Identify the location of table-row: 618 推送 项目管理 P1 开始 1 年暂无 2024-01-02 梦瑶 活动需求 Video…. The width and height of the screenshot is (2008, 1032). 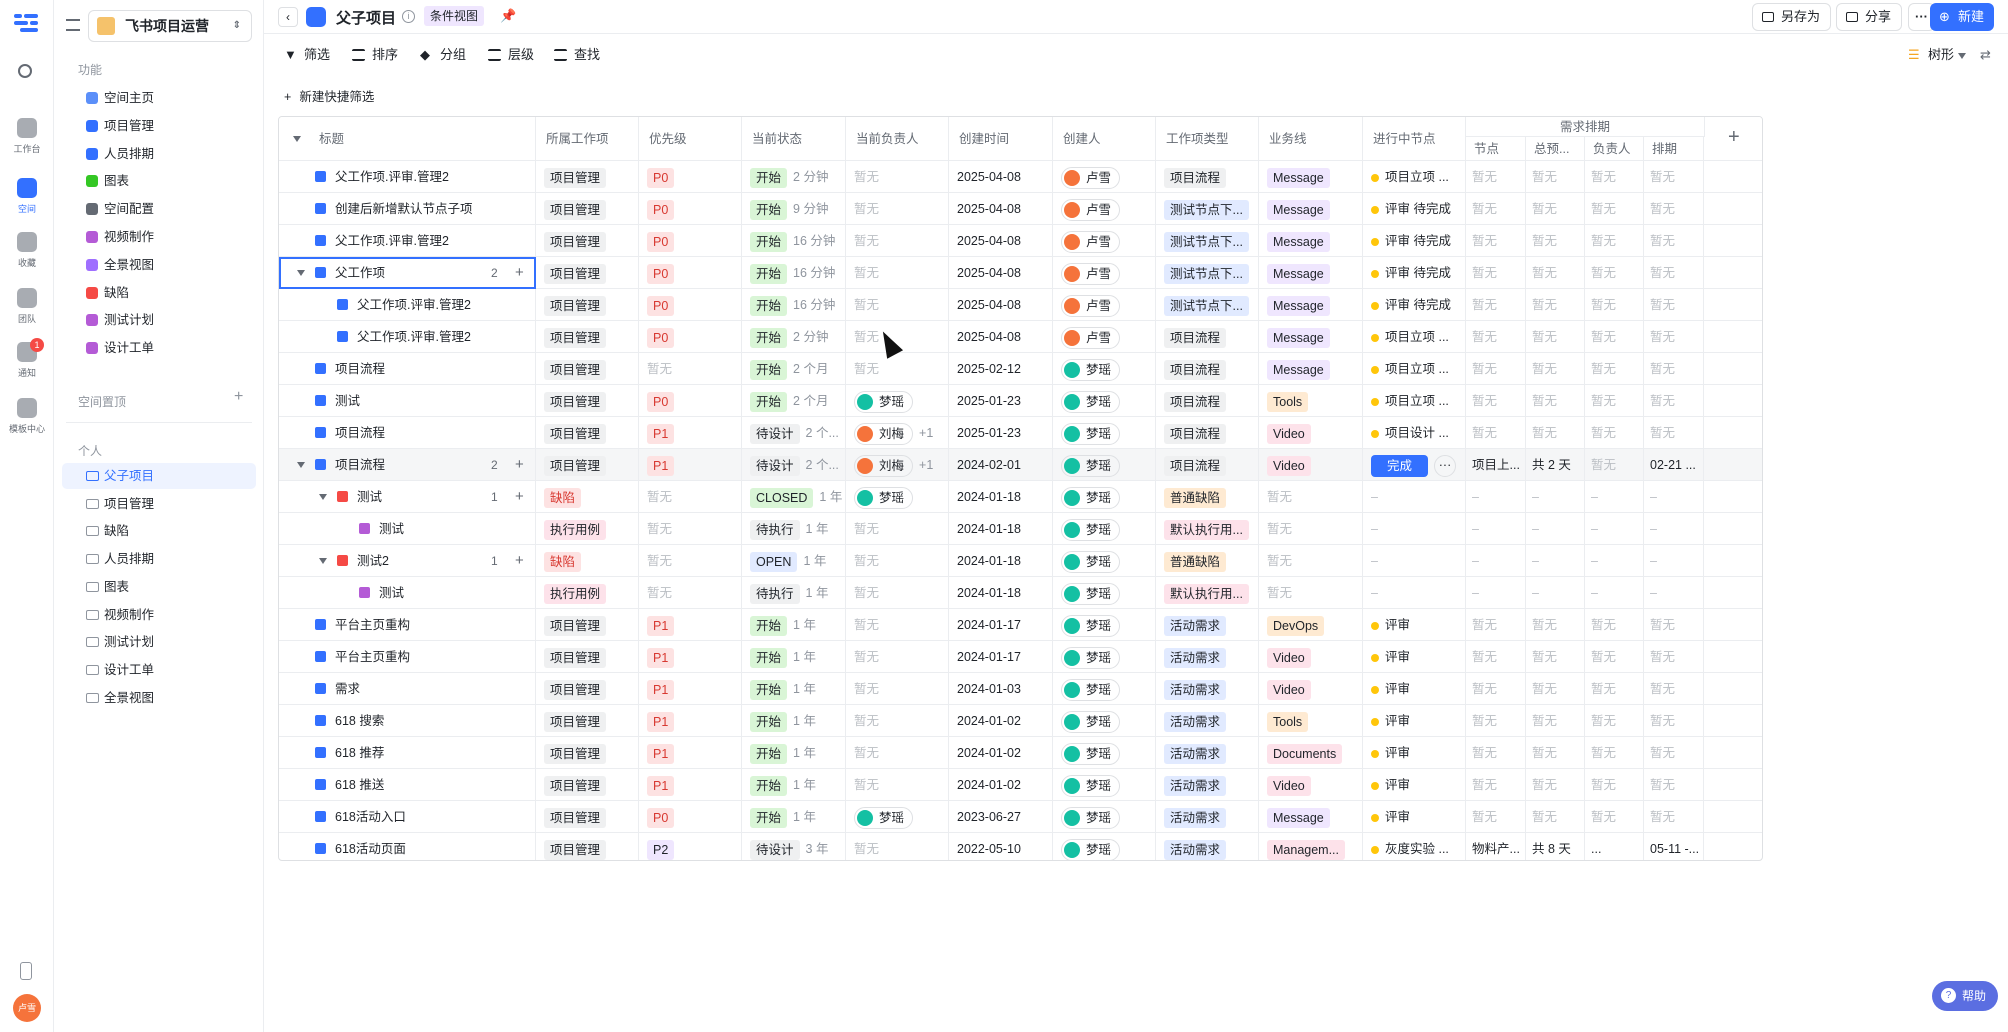
(1020, 785).